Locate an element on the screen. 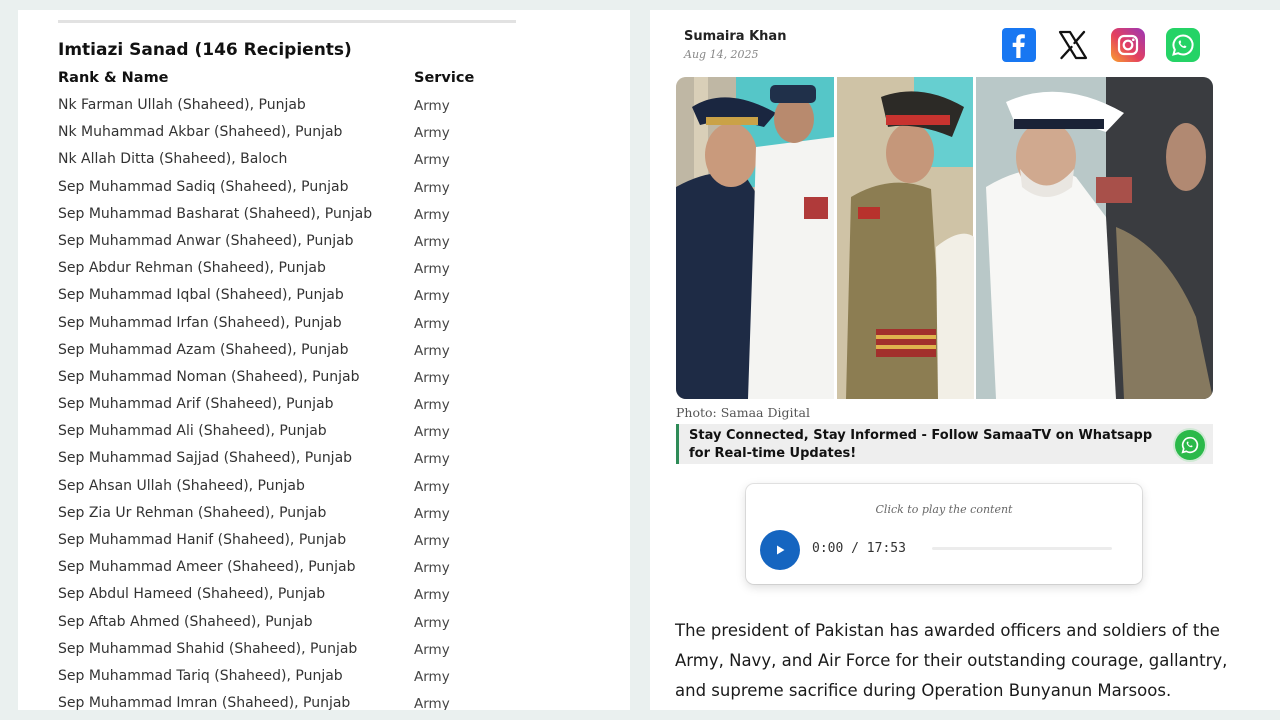  play-icon is located at coordinates (781, 550).